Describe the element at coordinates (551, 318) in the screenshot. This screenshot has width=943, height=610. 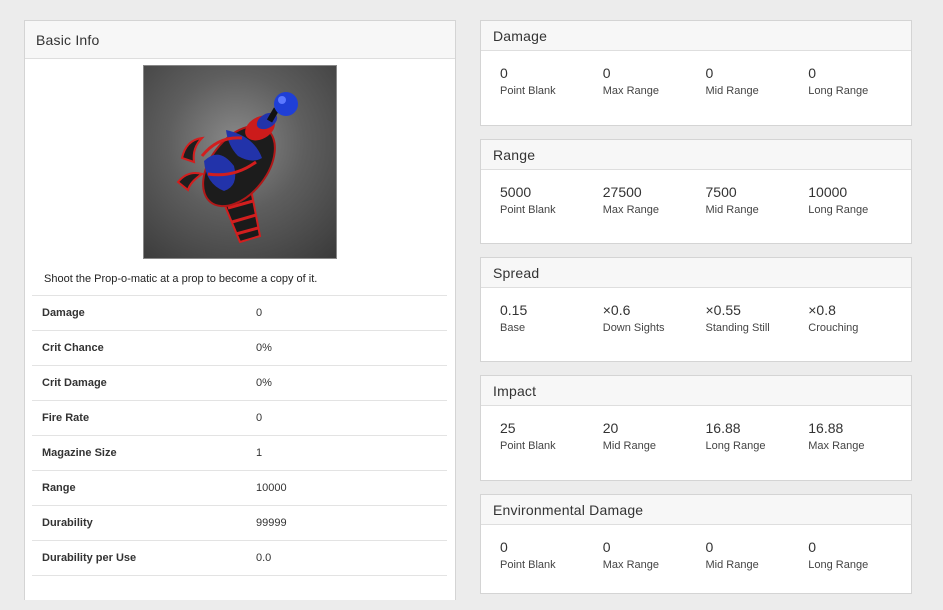
I see `stat-cell: 0.15 Base` at that location.